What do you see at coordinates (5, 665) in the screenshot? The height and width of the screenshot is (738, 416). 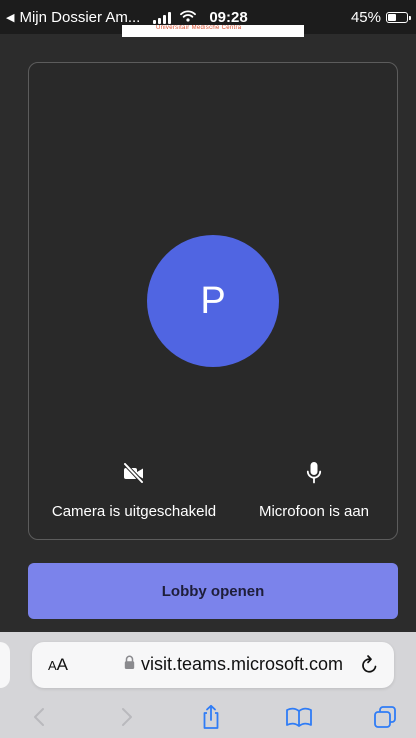 I see `previous-tab-edge` at bounding box center [5, 665].